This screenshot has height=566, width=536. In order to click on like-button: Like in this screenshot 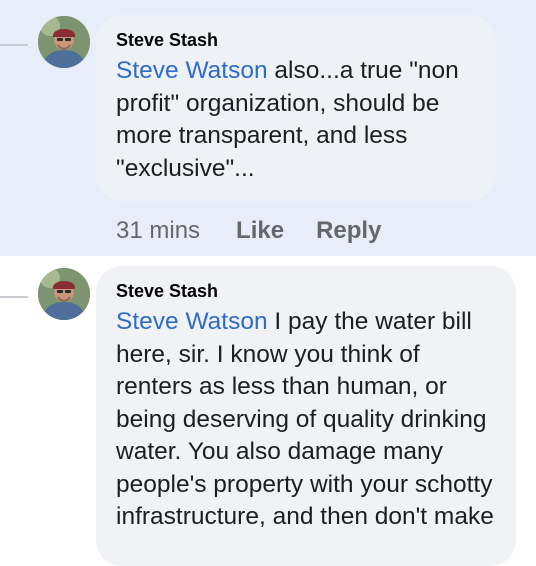, I will do `click(260, 231)`.